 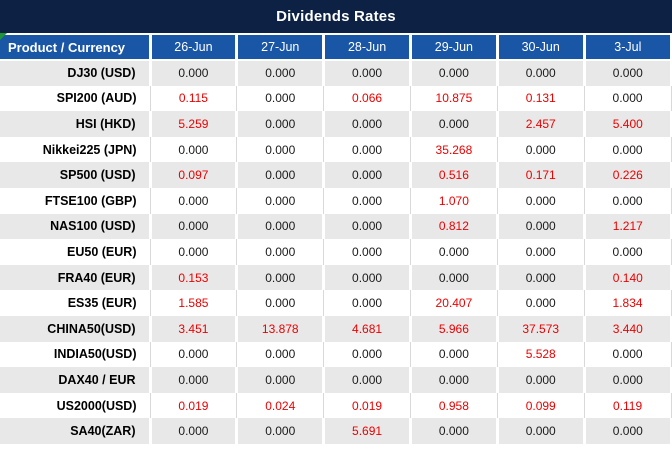 I want to click on header-date: 27-Jun, so click(x=281, y=47).